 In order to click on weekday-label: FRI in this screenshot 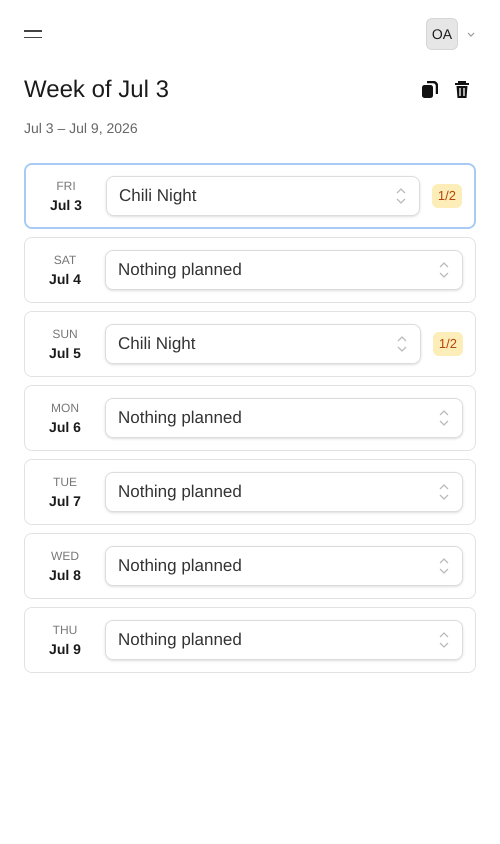, I will do `click(66, 186)`.